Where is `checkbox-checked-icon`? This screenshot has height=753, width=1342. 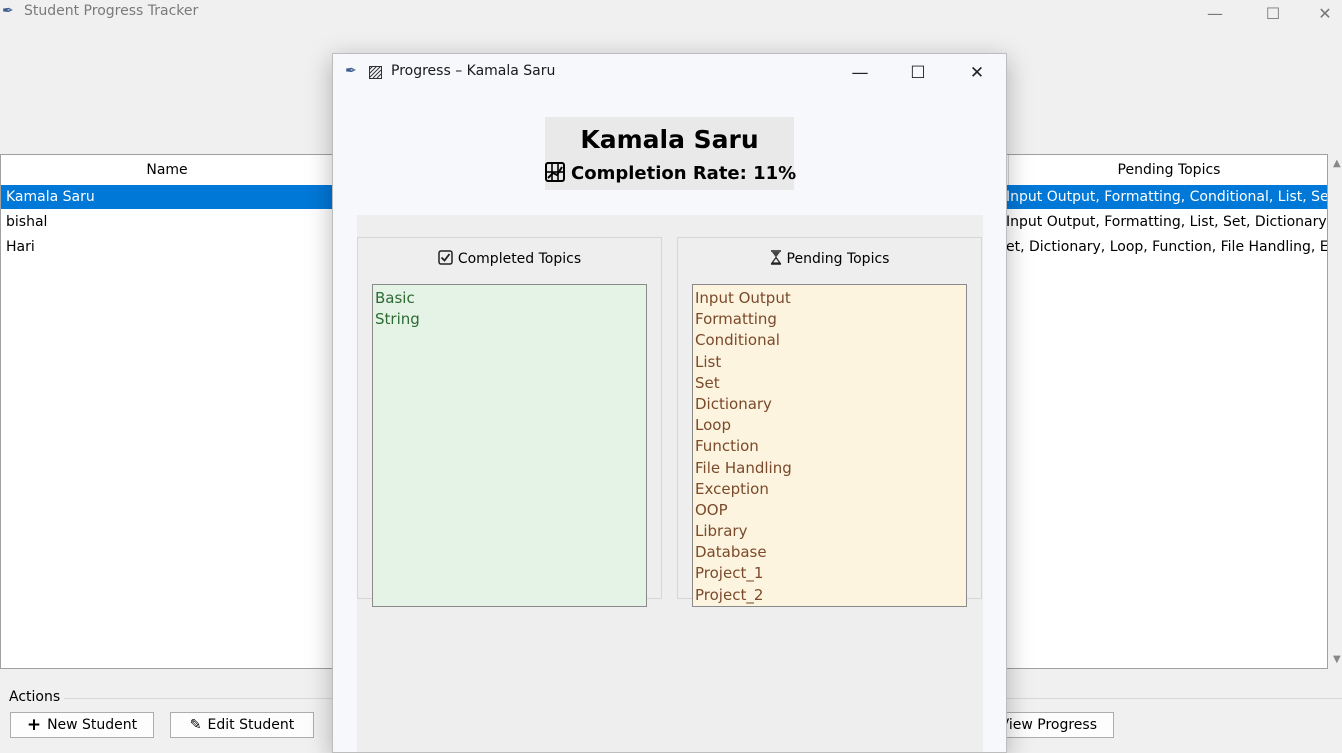
checkbox-checked-icon is located at coordinates (445, 257).